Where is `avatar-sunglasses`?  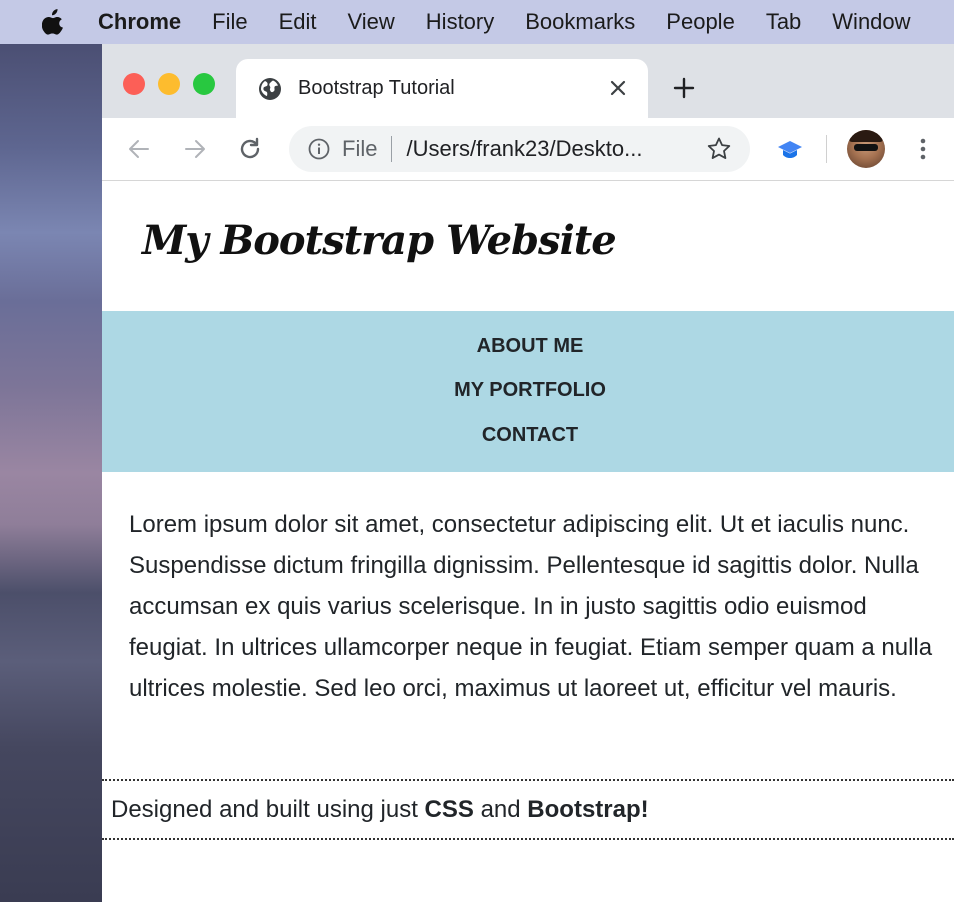 avatar-sunglasses is located at coordinates (866, 147).